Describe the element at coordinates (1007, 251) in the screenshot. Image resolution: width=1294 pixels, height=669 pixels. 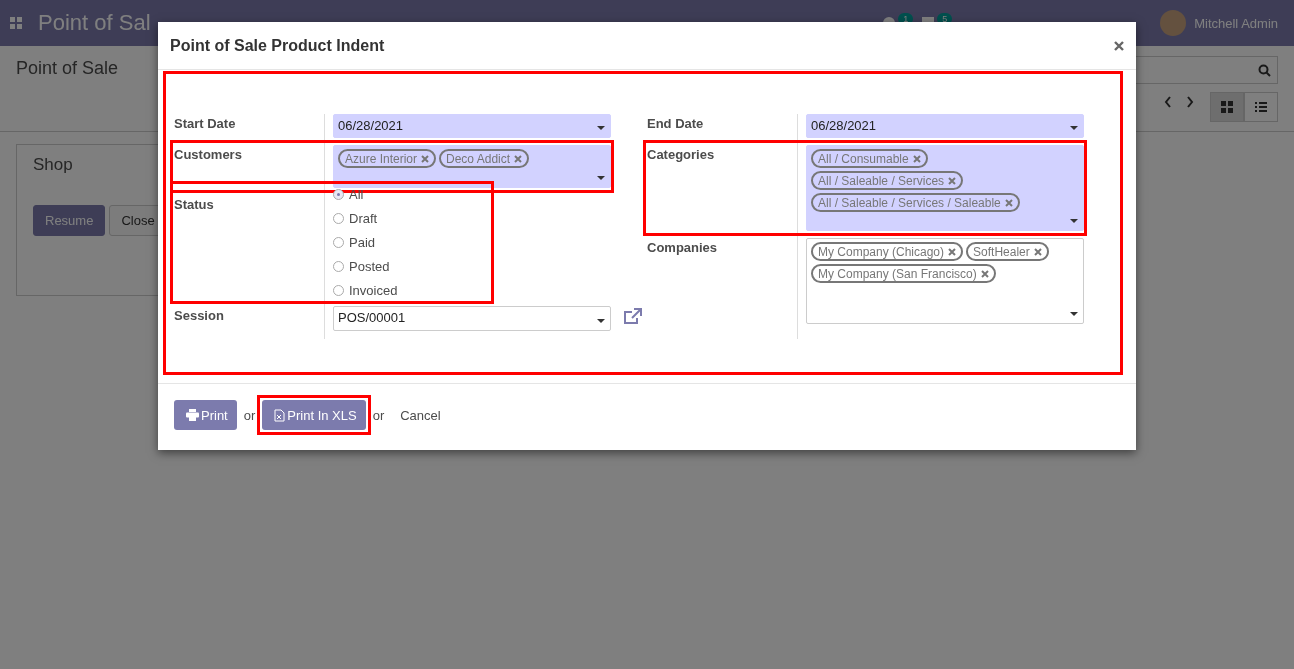
I see `tag: SoftHealer` at that location.